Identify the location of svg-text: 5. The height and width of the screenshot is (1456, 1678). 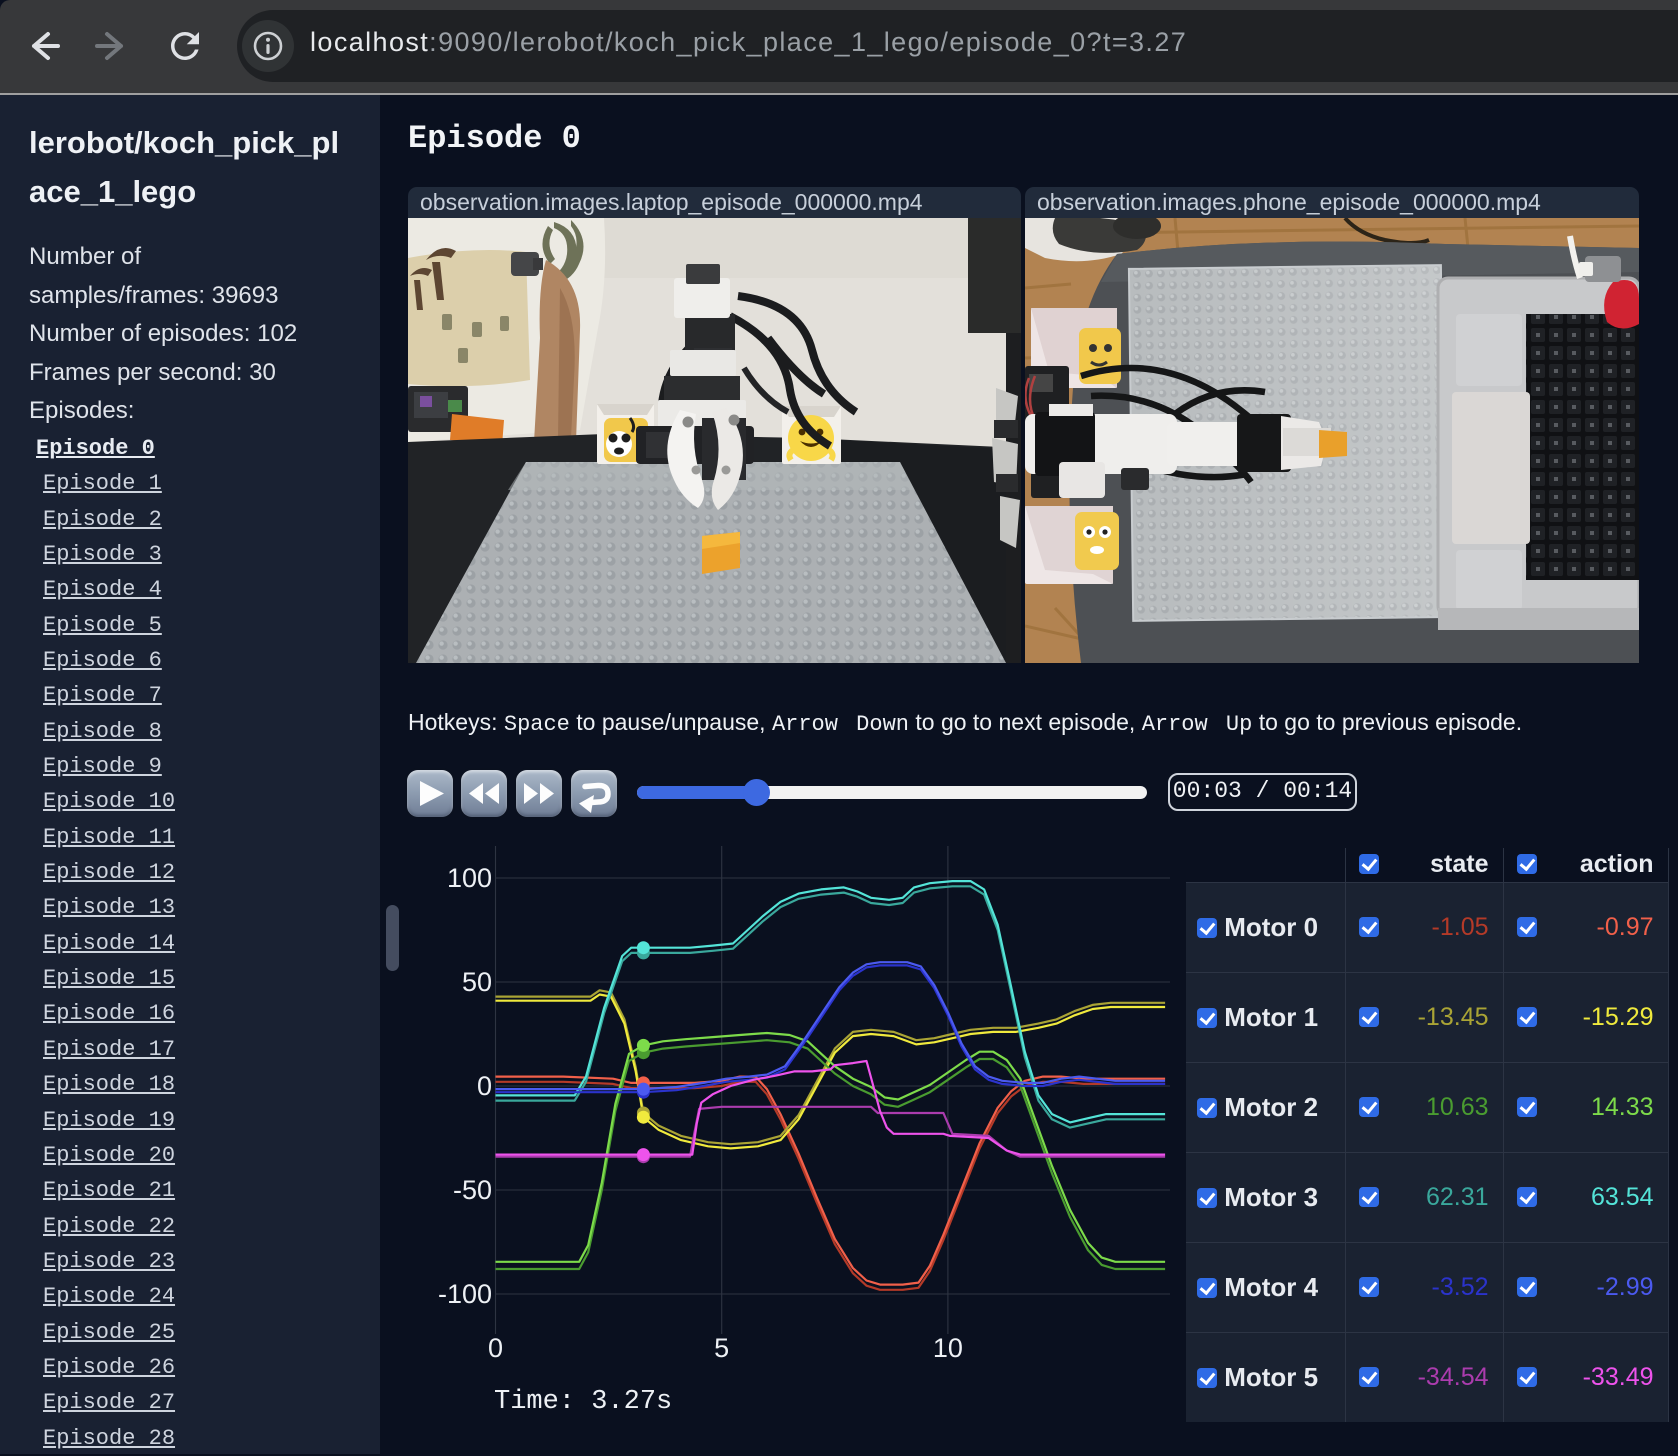
(721, 1348).